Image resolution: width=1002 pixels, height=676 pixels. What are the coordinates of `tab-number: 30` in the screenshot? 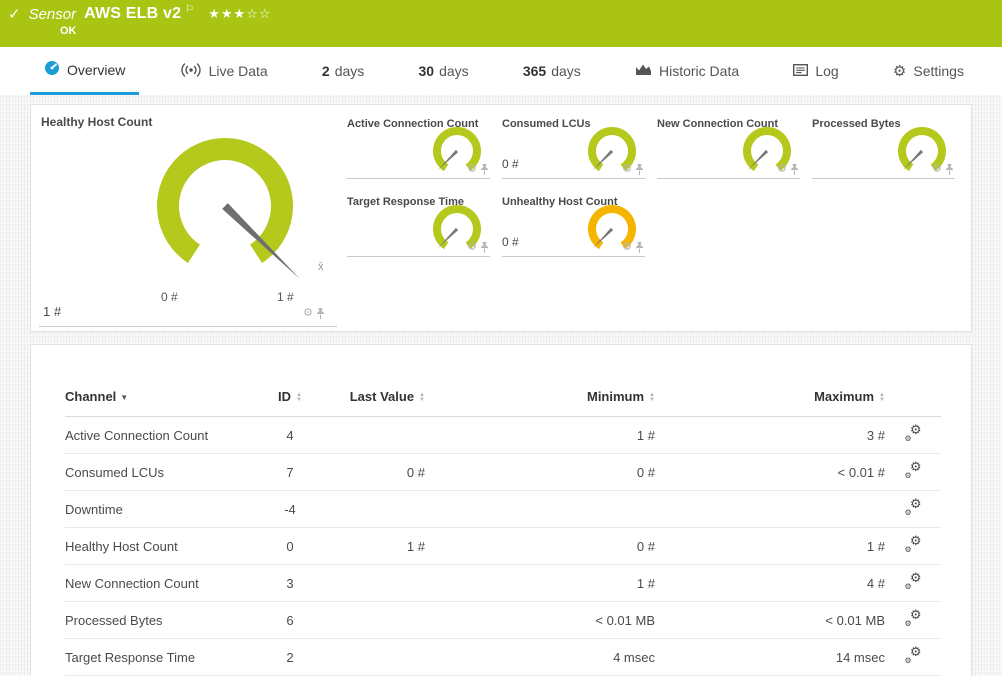 It's located at (426, 71).